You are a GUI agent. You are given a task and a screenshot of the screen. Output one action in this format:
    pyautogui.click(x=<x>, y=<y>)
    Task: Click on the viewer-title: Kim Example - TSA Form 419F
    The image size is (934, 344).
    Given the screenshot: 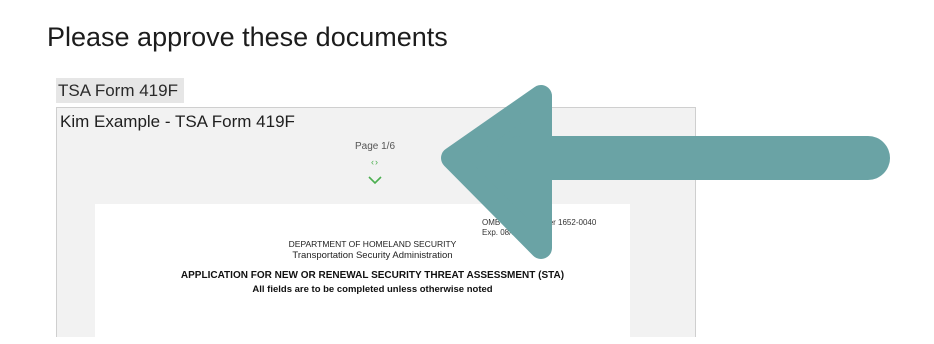 What is the action you would take?
    pyautogui.click(x=177, y=121)
    